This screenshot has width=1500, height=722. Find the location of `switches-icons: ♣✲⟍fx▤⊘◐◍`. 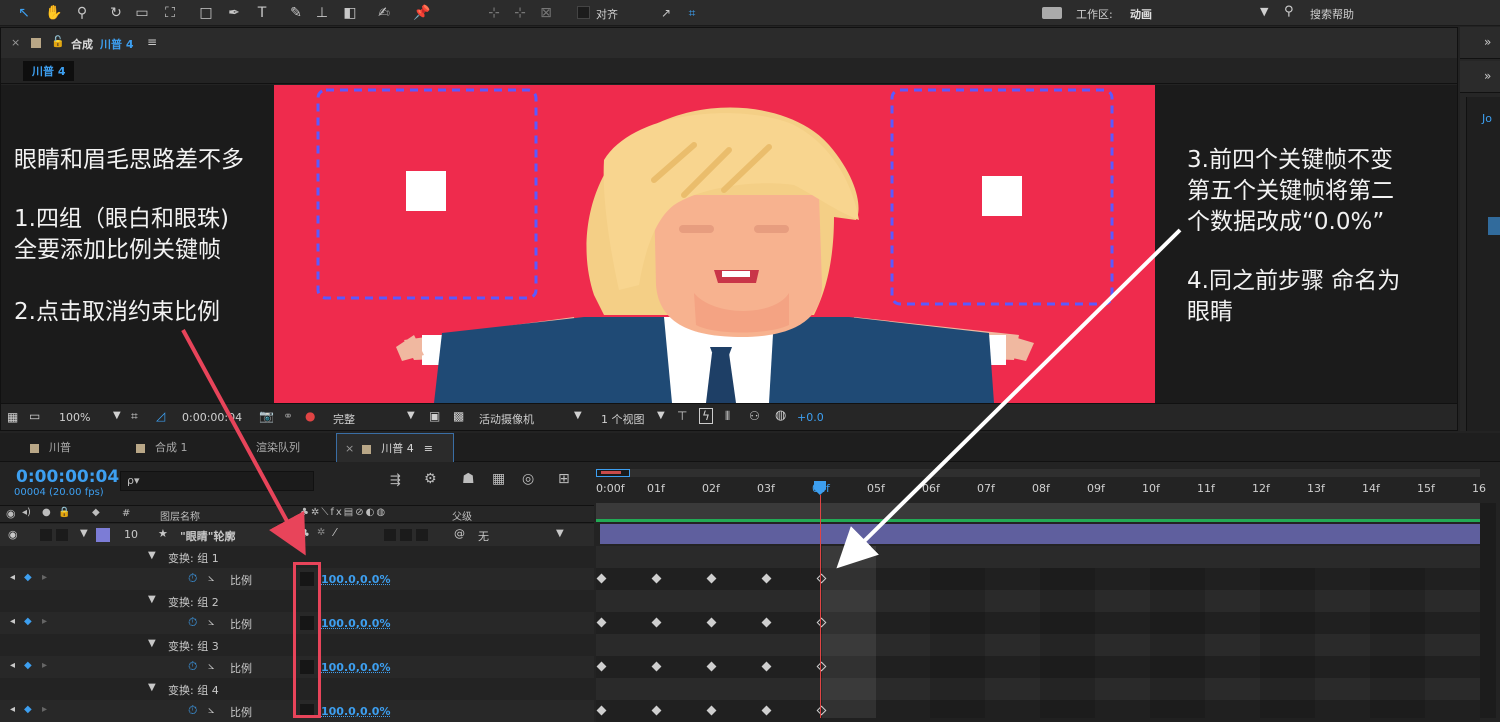

switches-icons: ♣✲⟍fx▤⊘◐◍ is located at coordinates (343, 512).